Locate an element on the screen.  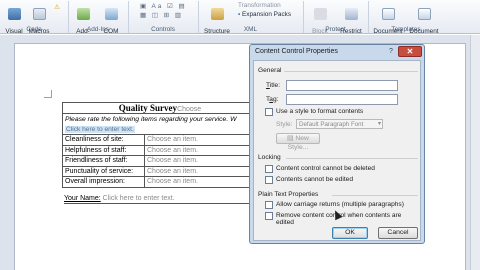
ok-button: OK is located at coordinates (350, 233).